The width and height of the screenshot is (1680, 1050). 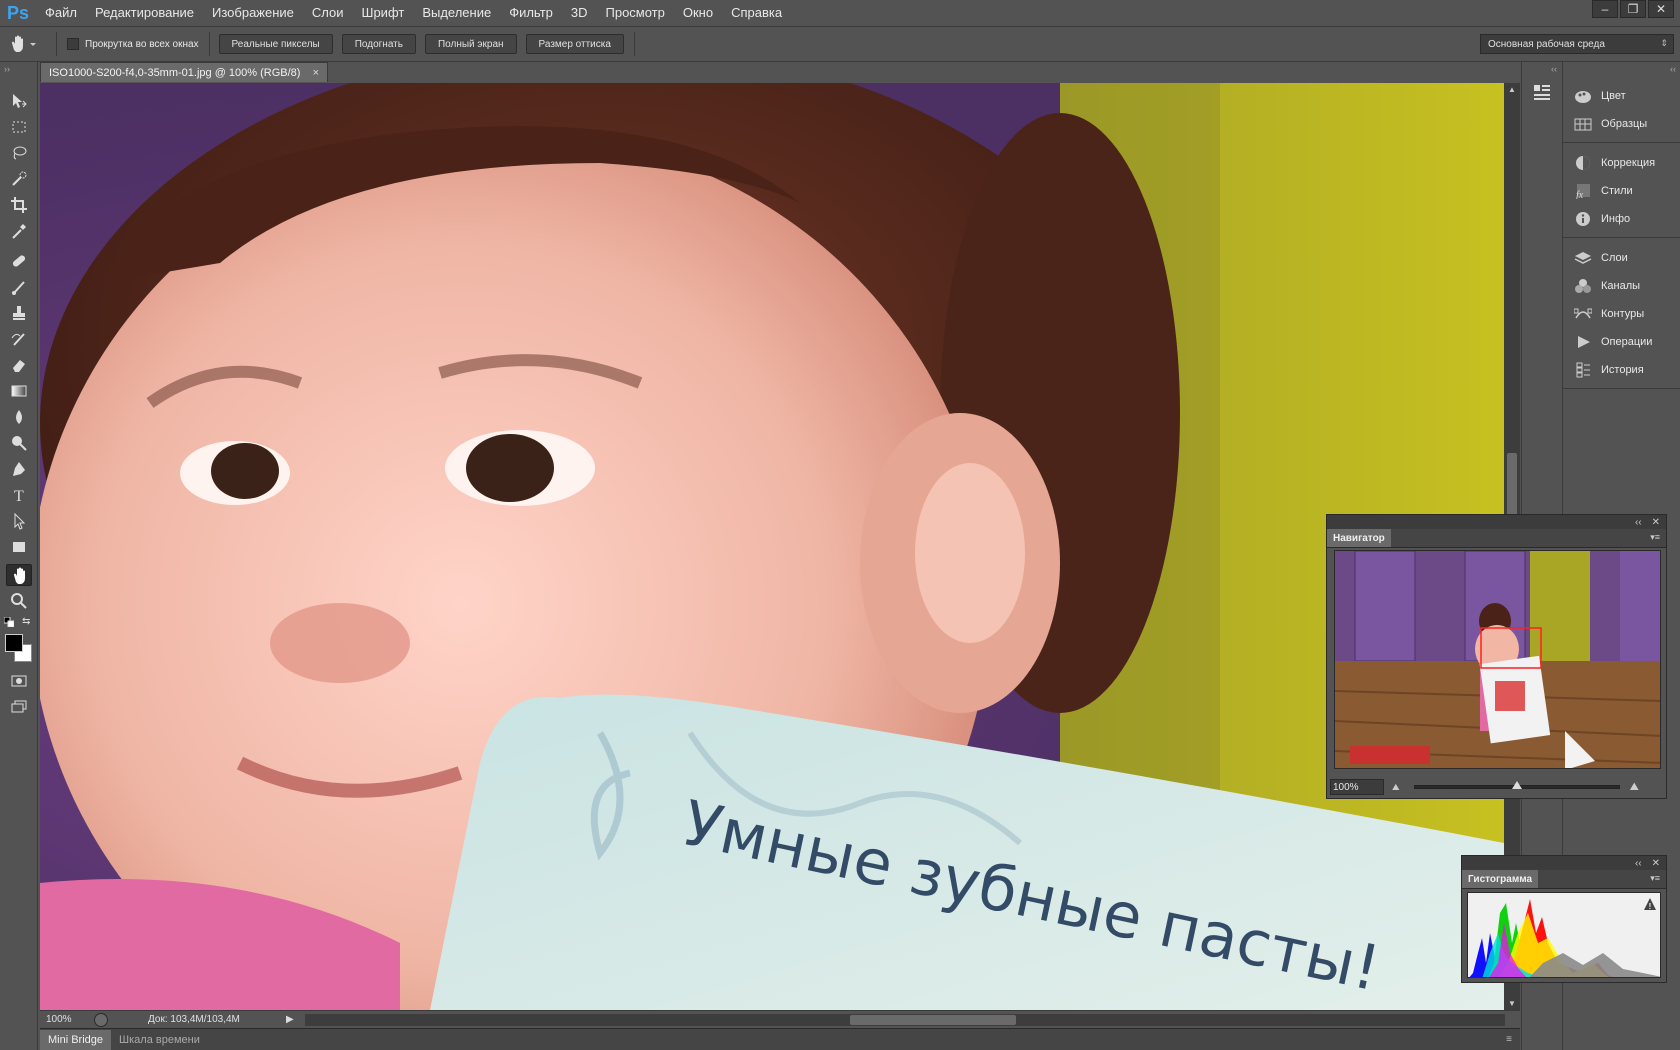 What do you see at coordinates (68, 1019) in the screenshot?
I see `zoom-level: 100%` at bounding box center [68, 1019].